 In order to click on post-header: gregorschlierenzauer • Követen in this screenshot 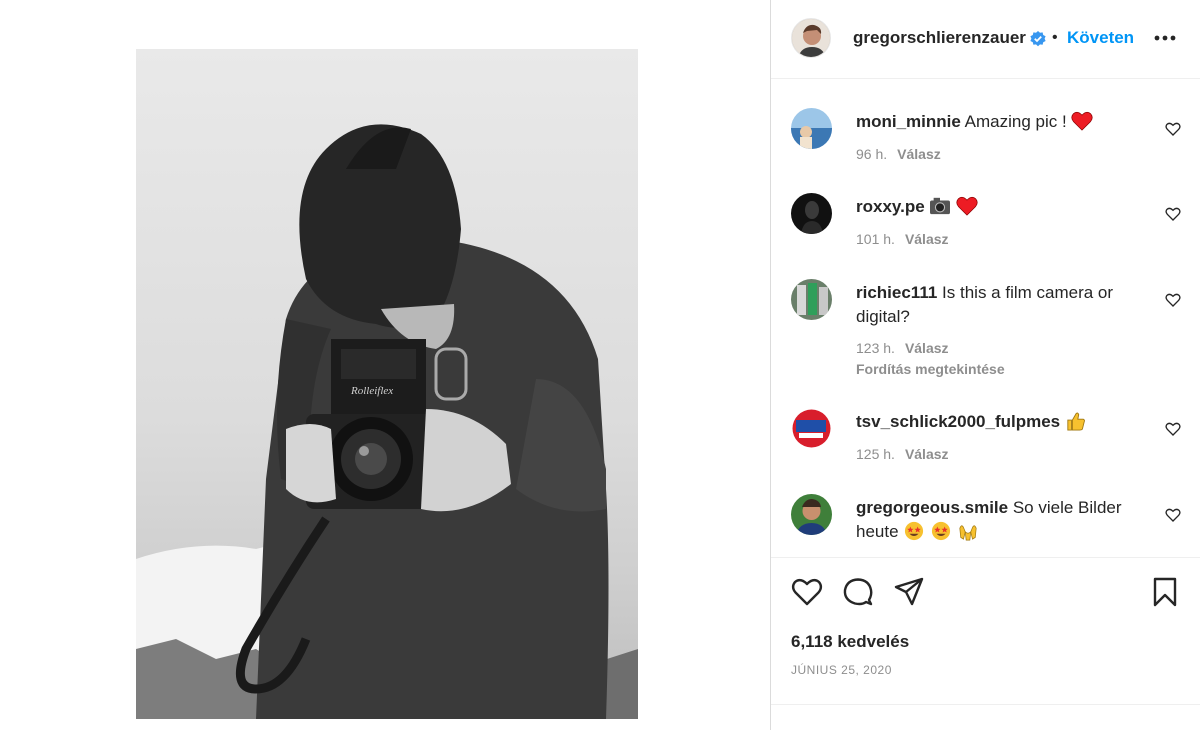, I will do `click(985, 39)`.